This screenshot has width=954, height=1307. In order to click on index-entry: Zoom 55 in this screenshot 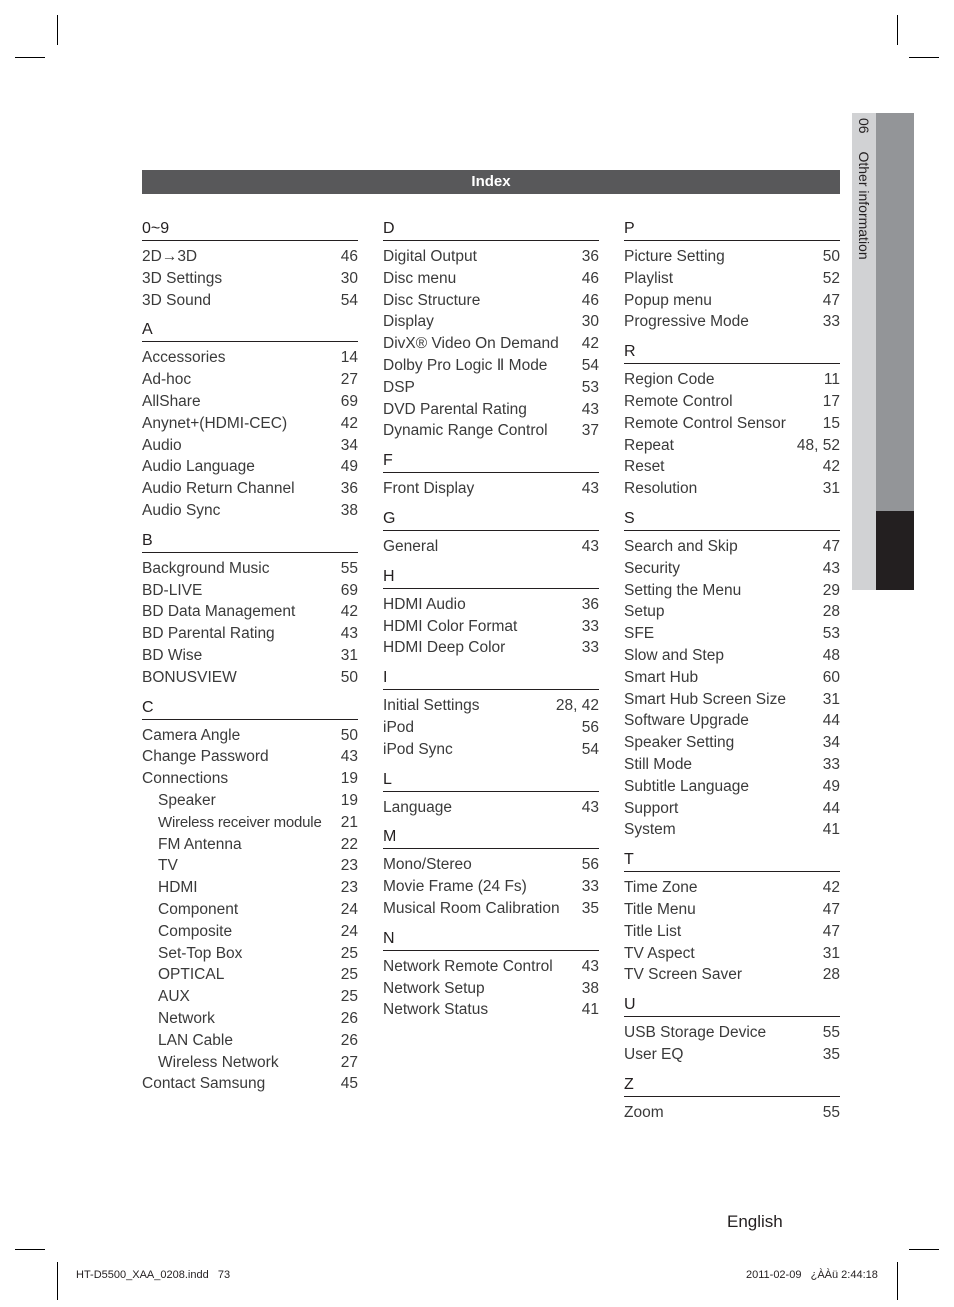, I will do `click(732, 1113)`.